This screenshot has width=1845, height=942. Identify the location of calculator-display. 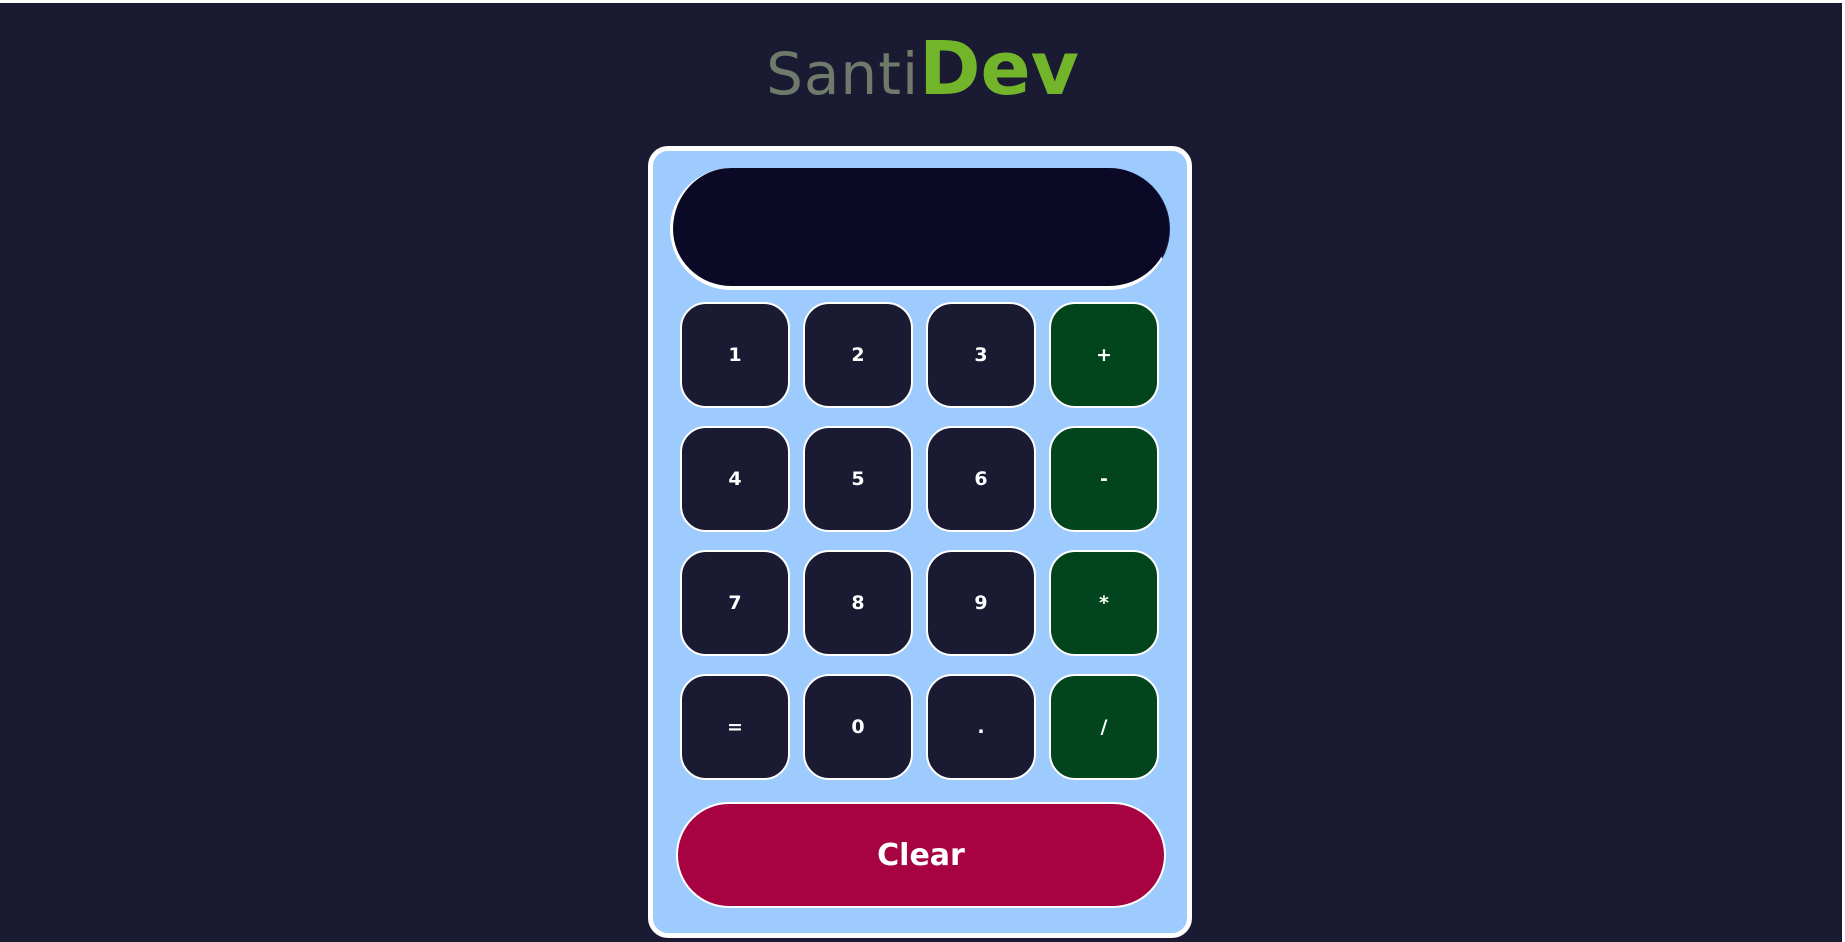
(920, 229).